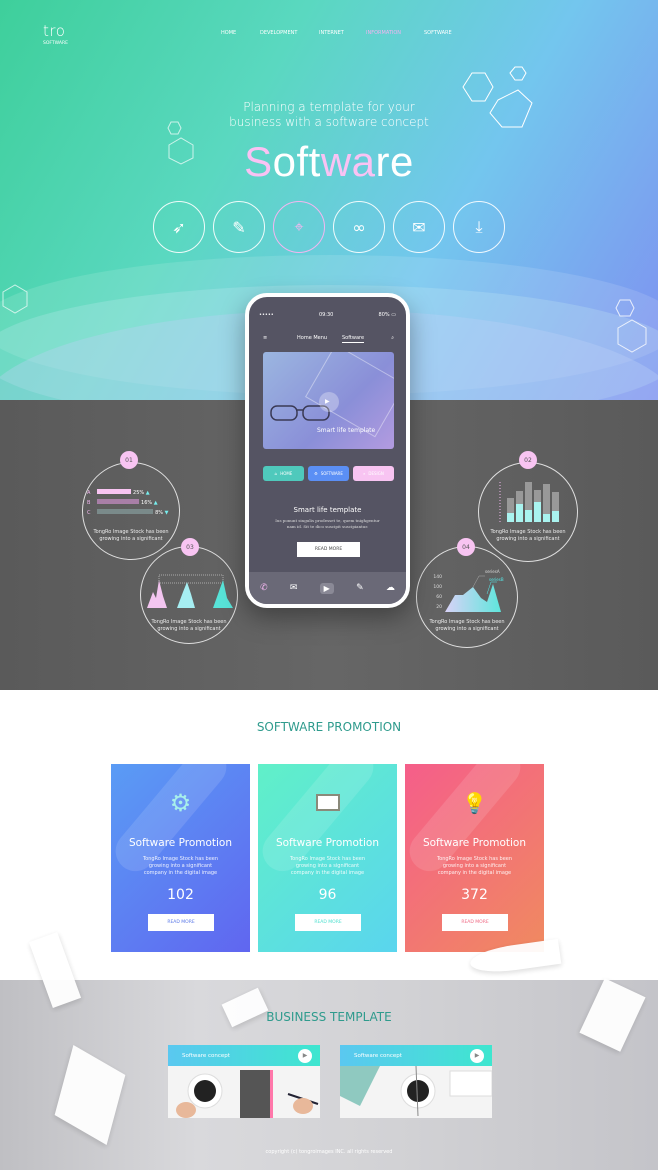  What do you see at coordinates (327, 510) in the screenshot?
I see `phone-heading: Smart life template` at bounding box center [327, 510].